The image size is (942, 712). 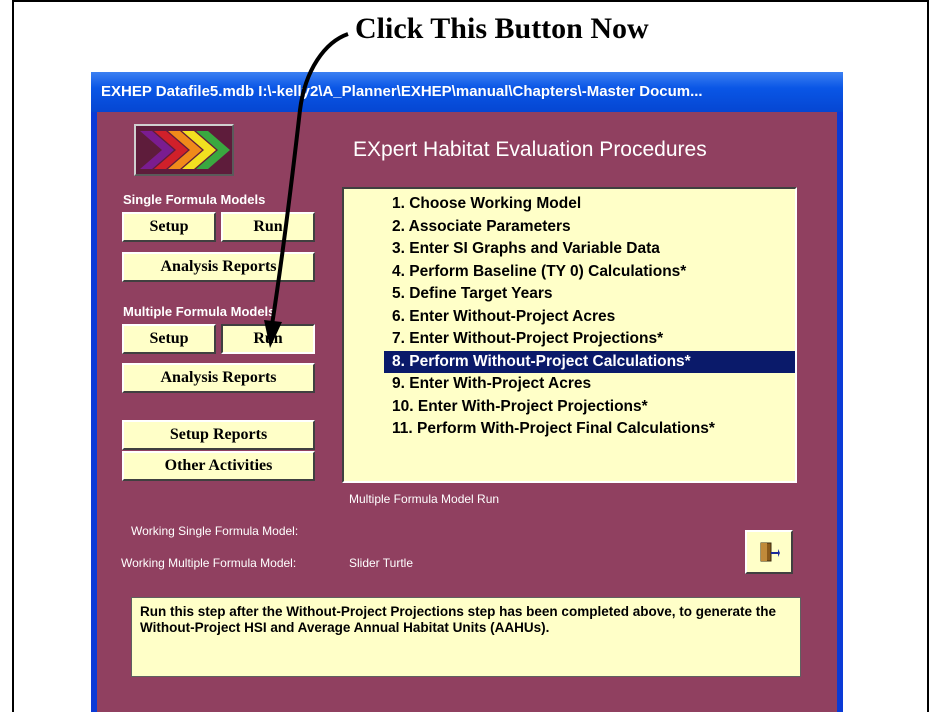 What do you see at coordinates (218, 267) in the screenshot?
I see `single-analysis-reports-button: Analysis Reports` at bounding box center [218, 267].